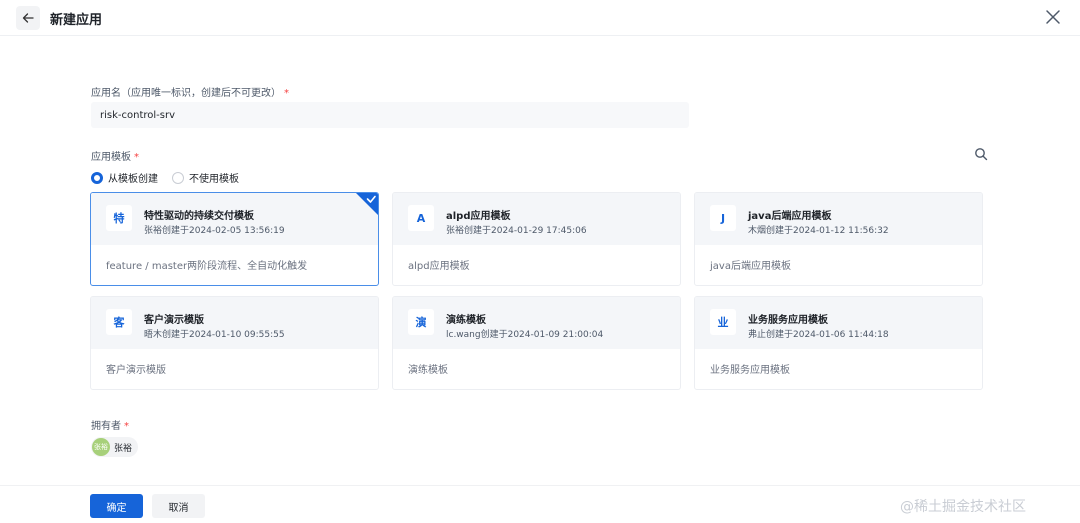  I want to click on template-title: 业务服务应用模板, so click(788, 320).